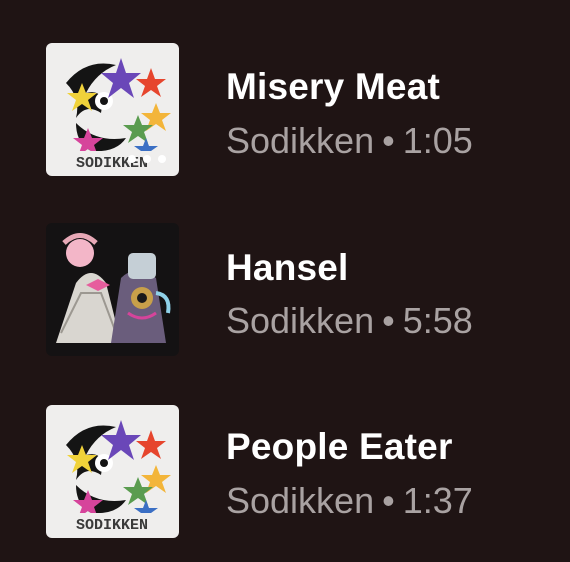  I want to click on track-meta: Sodikken • 1:37, so click(349, 501).